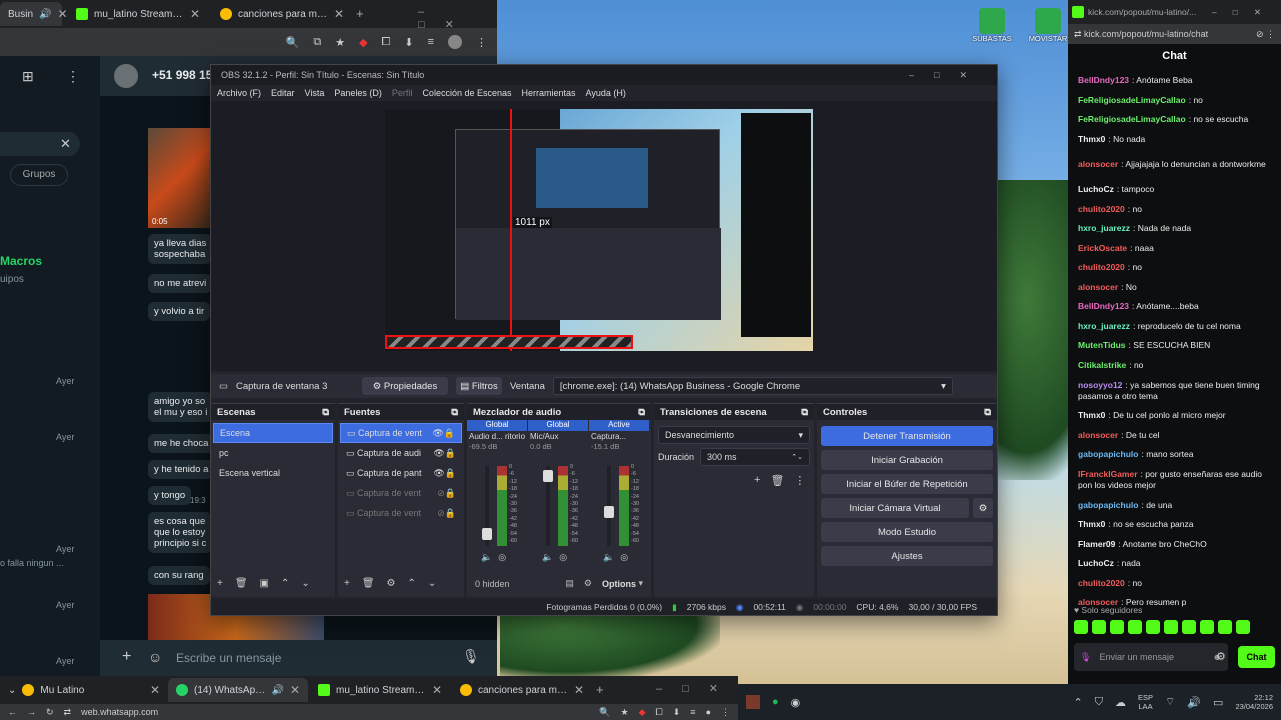  I want to click on chat-username: LuchoCz, so click(1096, 563).